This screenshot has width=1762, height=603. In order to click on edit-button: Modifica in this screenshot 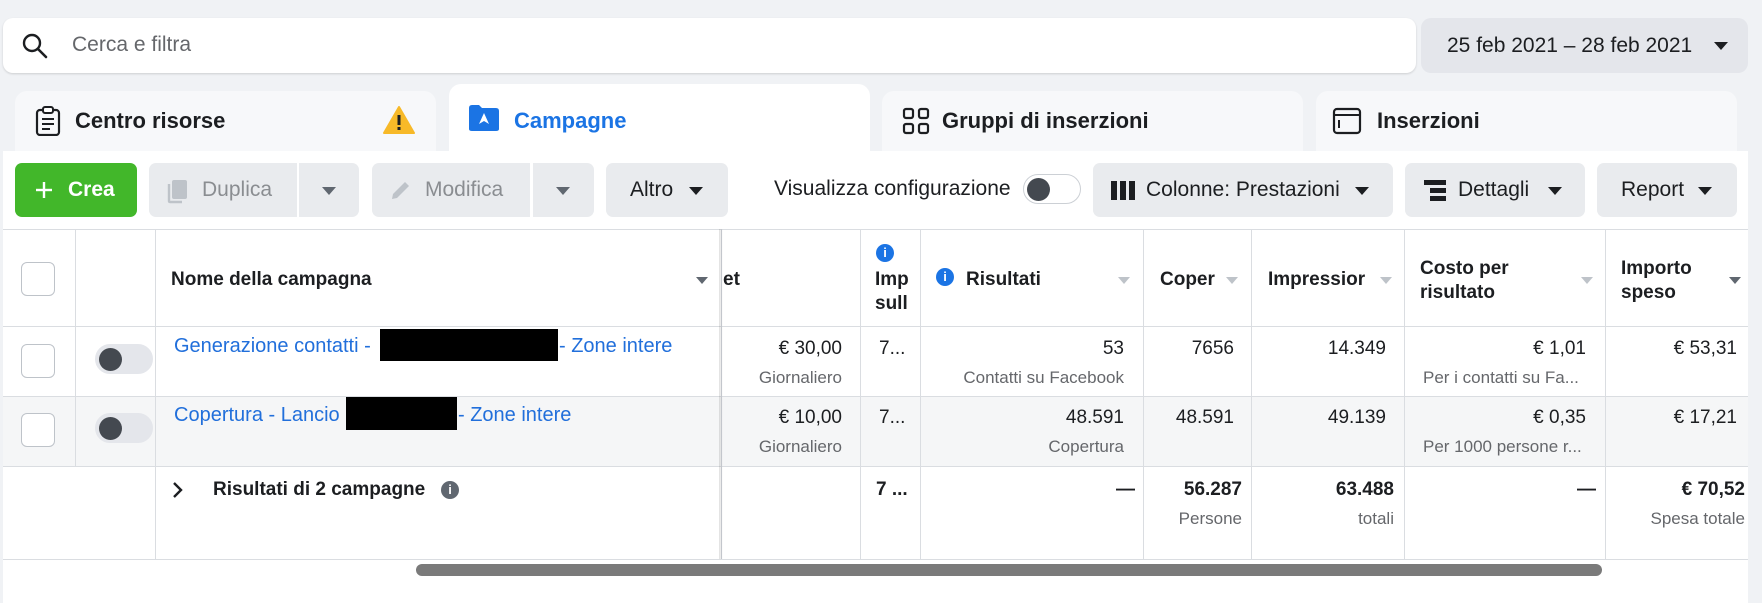, I will do `click(451, 190)`.